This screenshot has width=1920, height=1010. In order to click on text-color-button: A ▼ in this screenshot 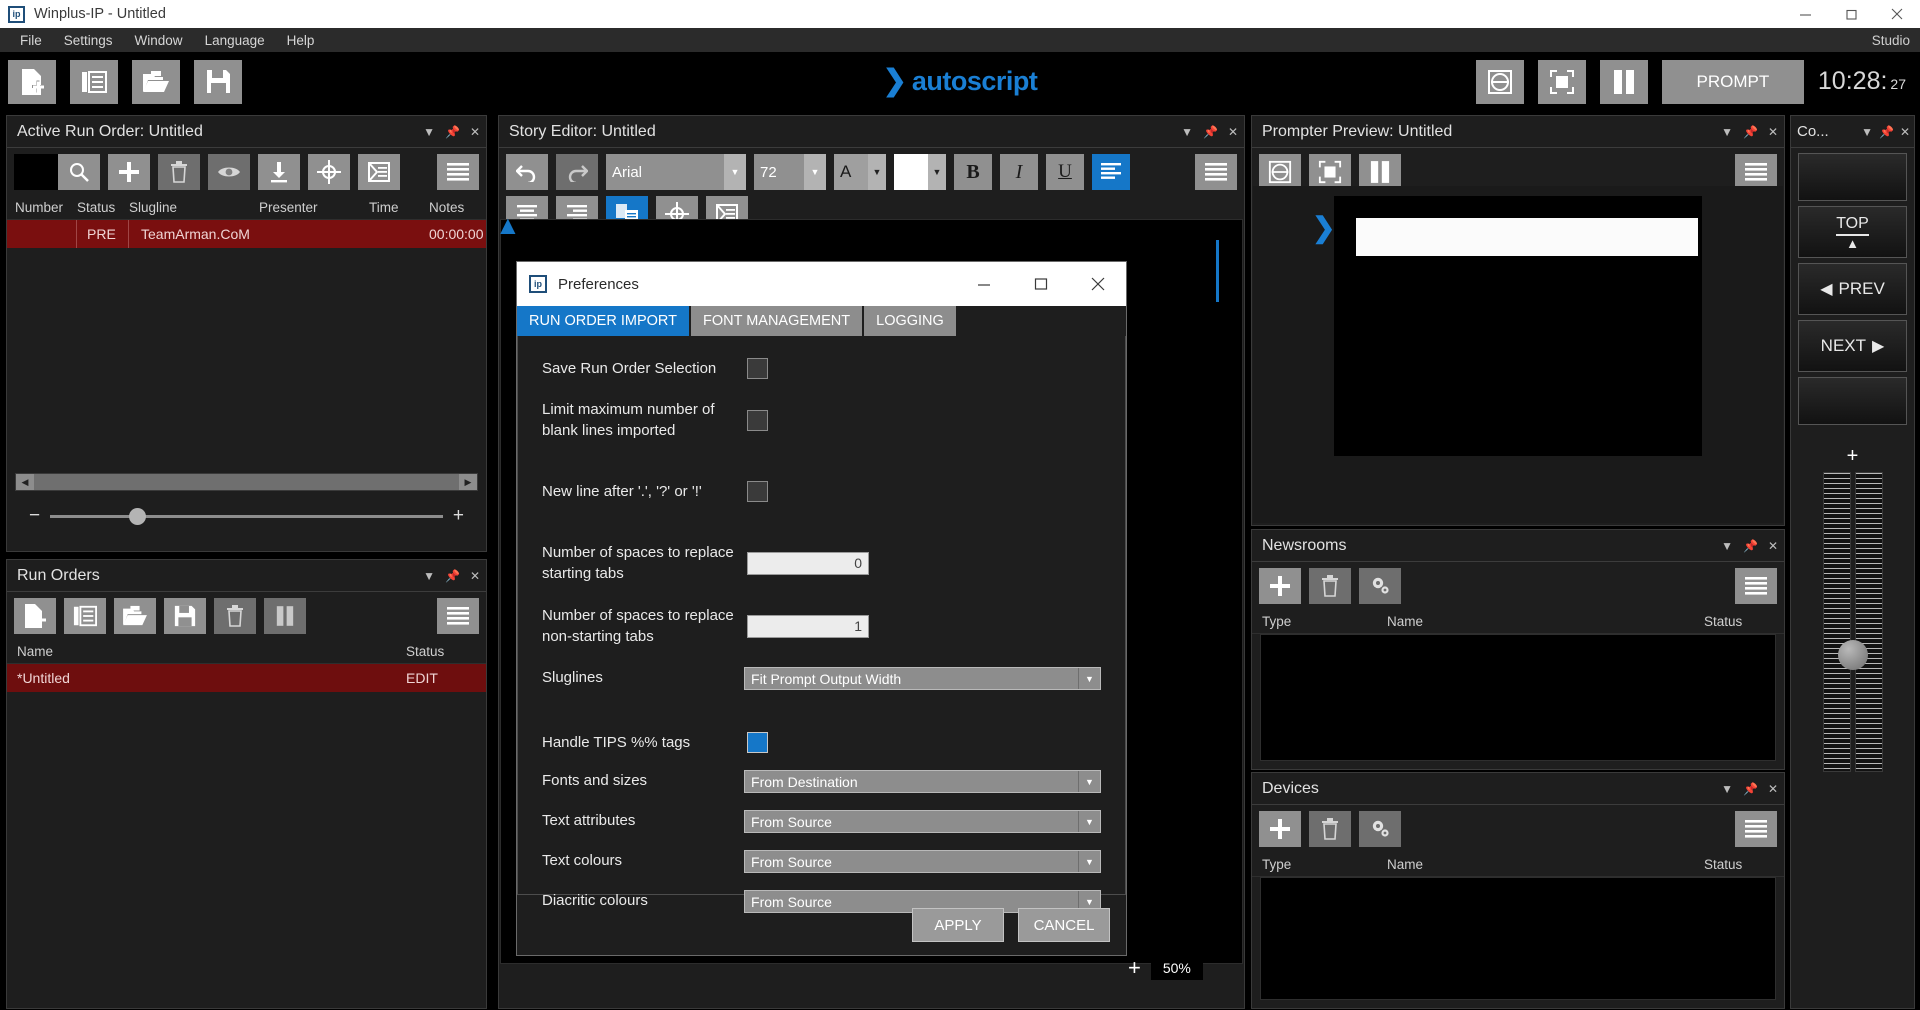, I will do `click(860, 172)`.